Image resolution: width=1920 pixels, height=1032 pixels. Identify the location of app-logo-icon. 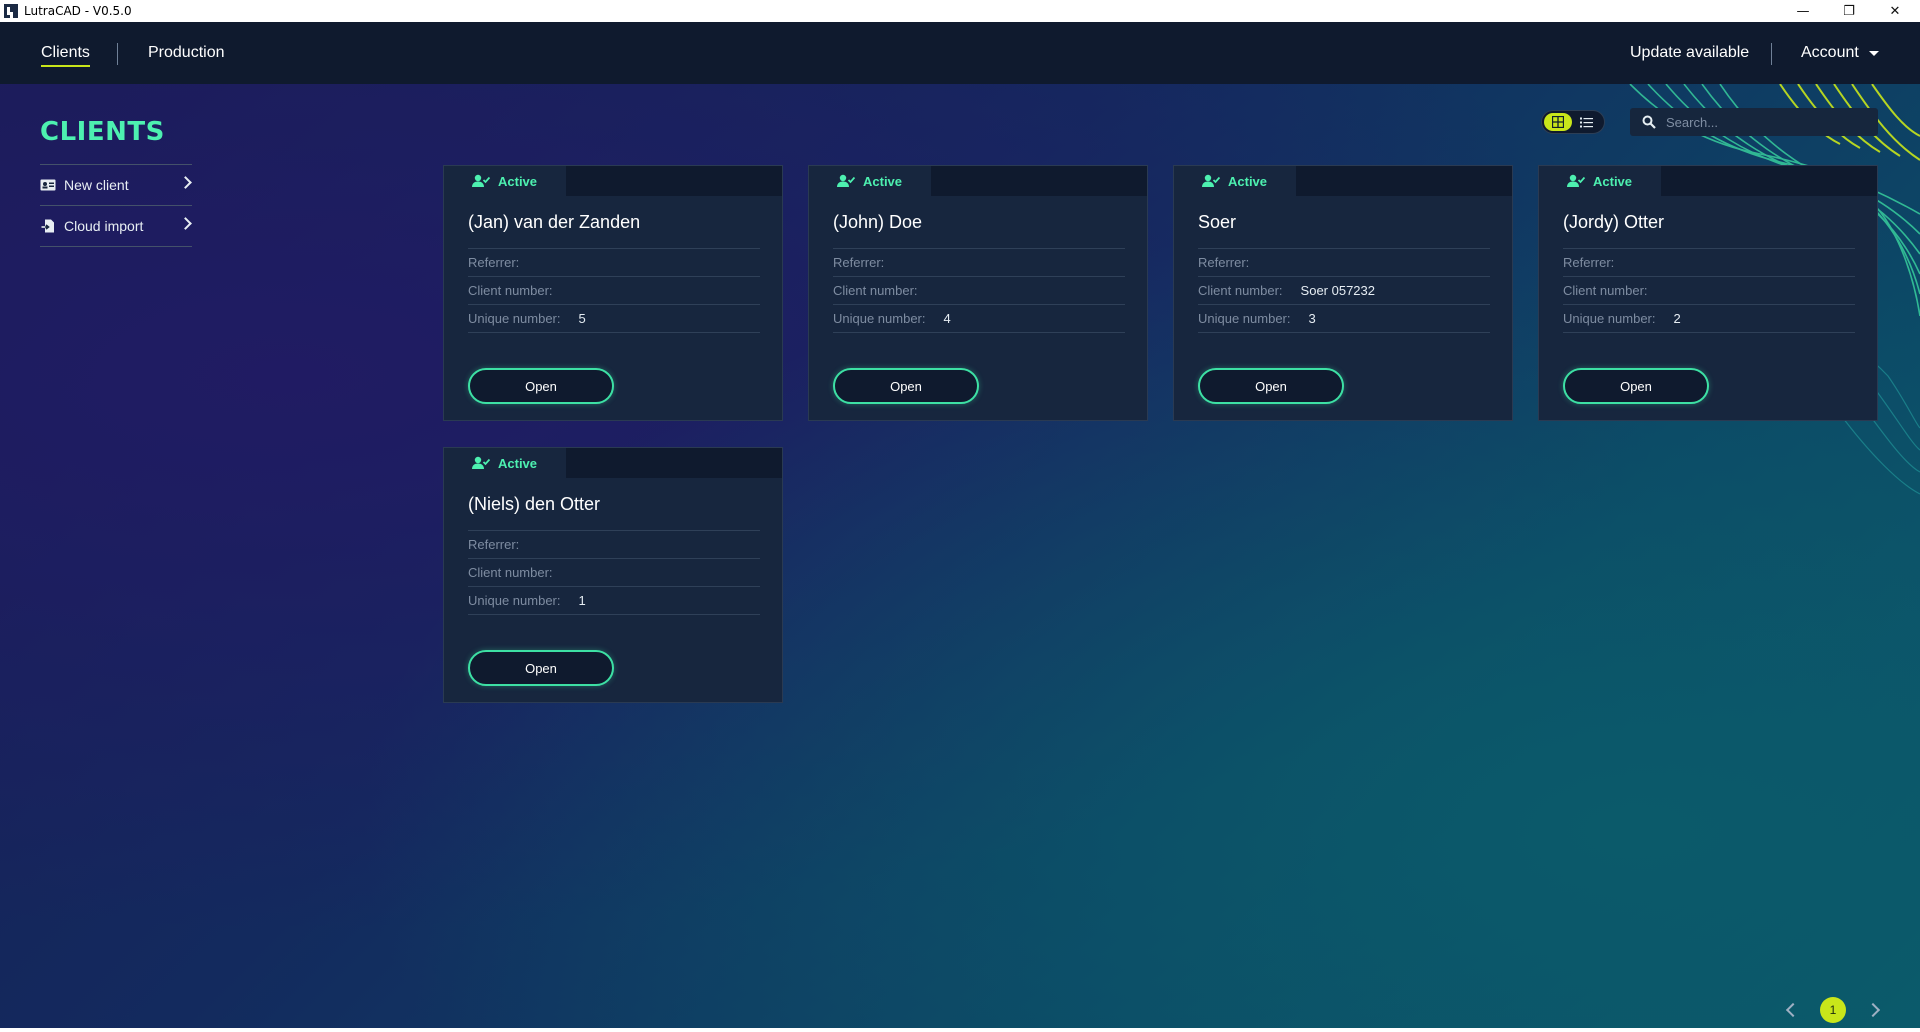
(11, 11).